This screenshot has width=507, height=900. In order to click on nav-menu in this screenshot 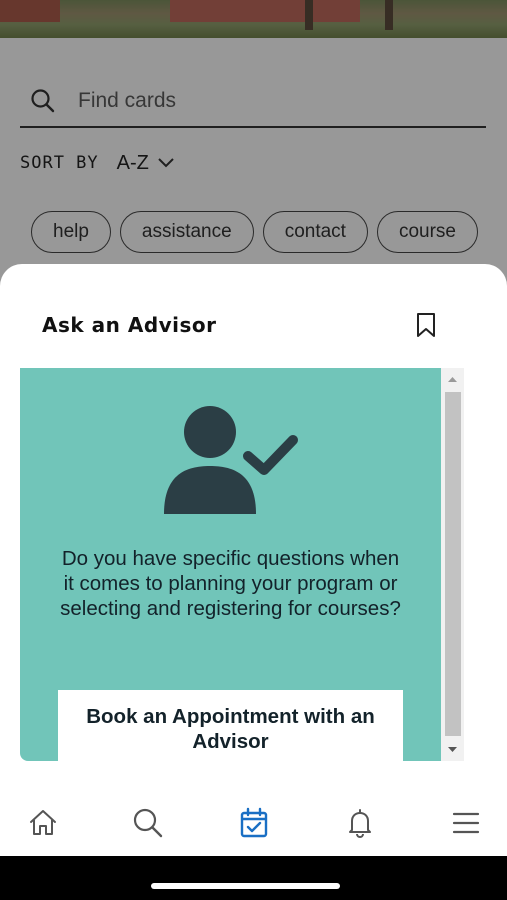, I will do `click(466, 823)`.